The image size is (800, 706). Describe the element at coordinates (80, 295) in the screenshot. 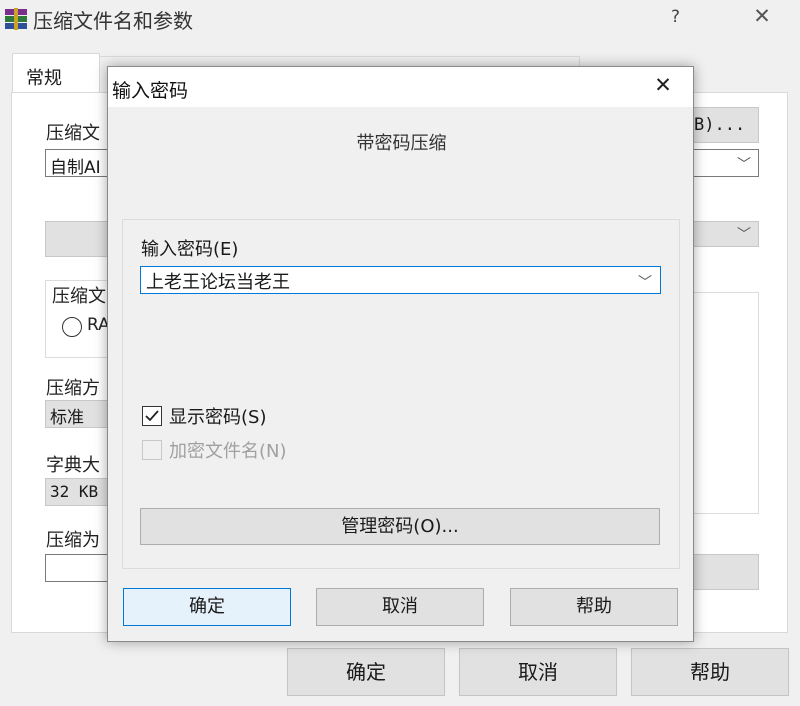

I see `archive-format-label: 压缩文` at that location.